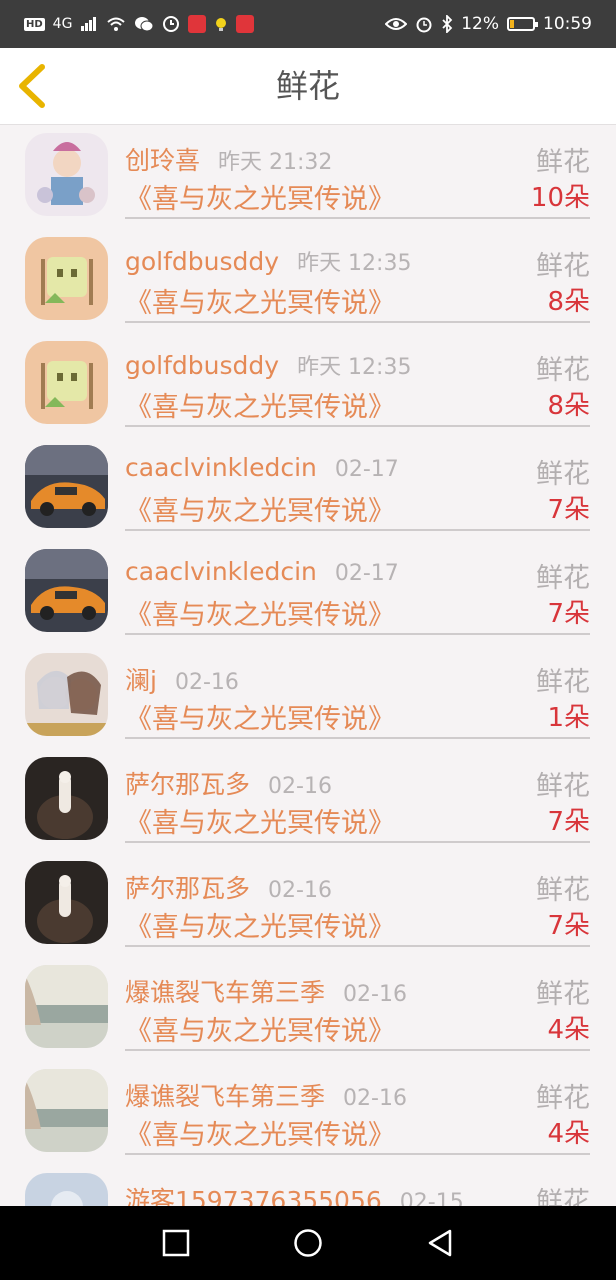 The image size is (616, 1280). I want to click on list-item-content: golfdbusddy 昨天 12:35 《喜与灰之光冥传说》 鲜花 8朵, so click(357, 380).